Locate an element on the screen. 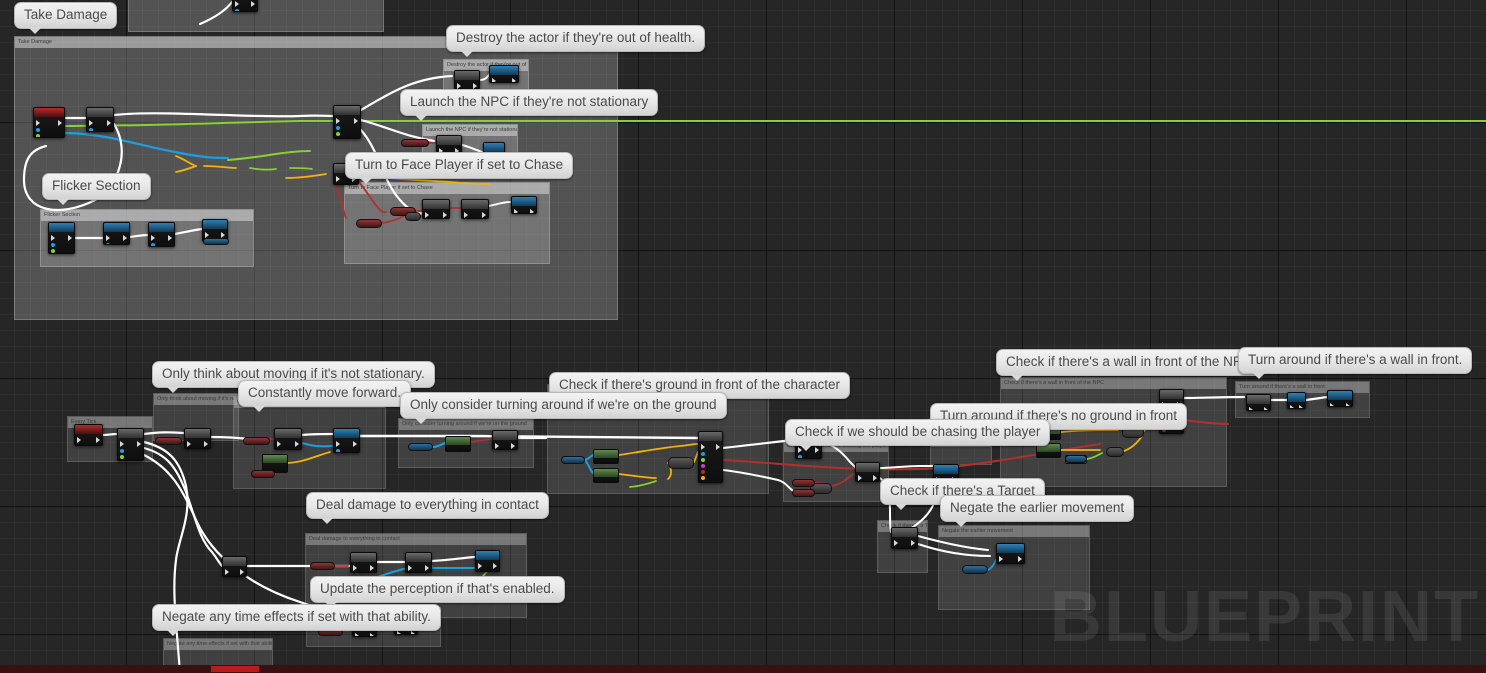 The height and width of the screenshot is (673, 1486). event-node is located at coordinates (88, 435).